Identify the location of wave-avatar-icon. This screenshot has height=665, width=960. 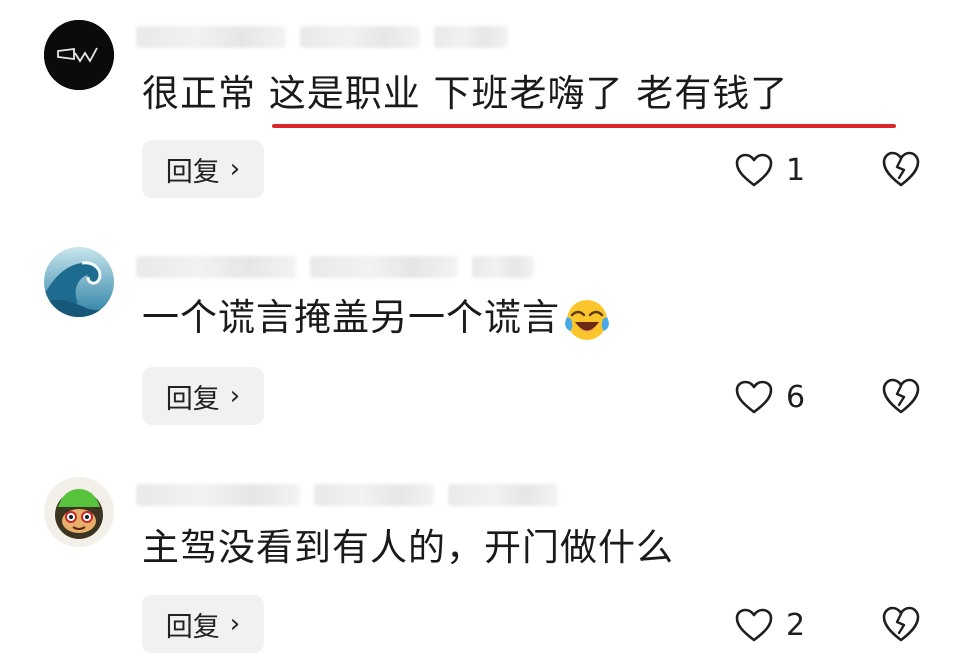
(79, 282).